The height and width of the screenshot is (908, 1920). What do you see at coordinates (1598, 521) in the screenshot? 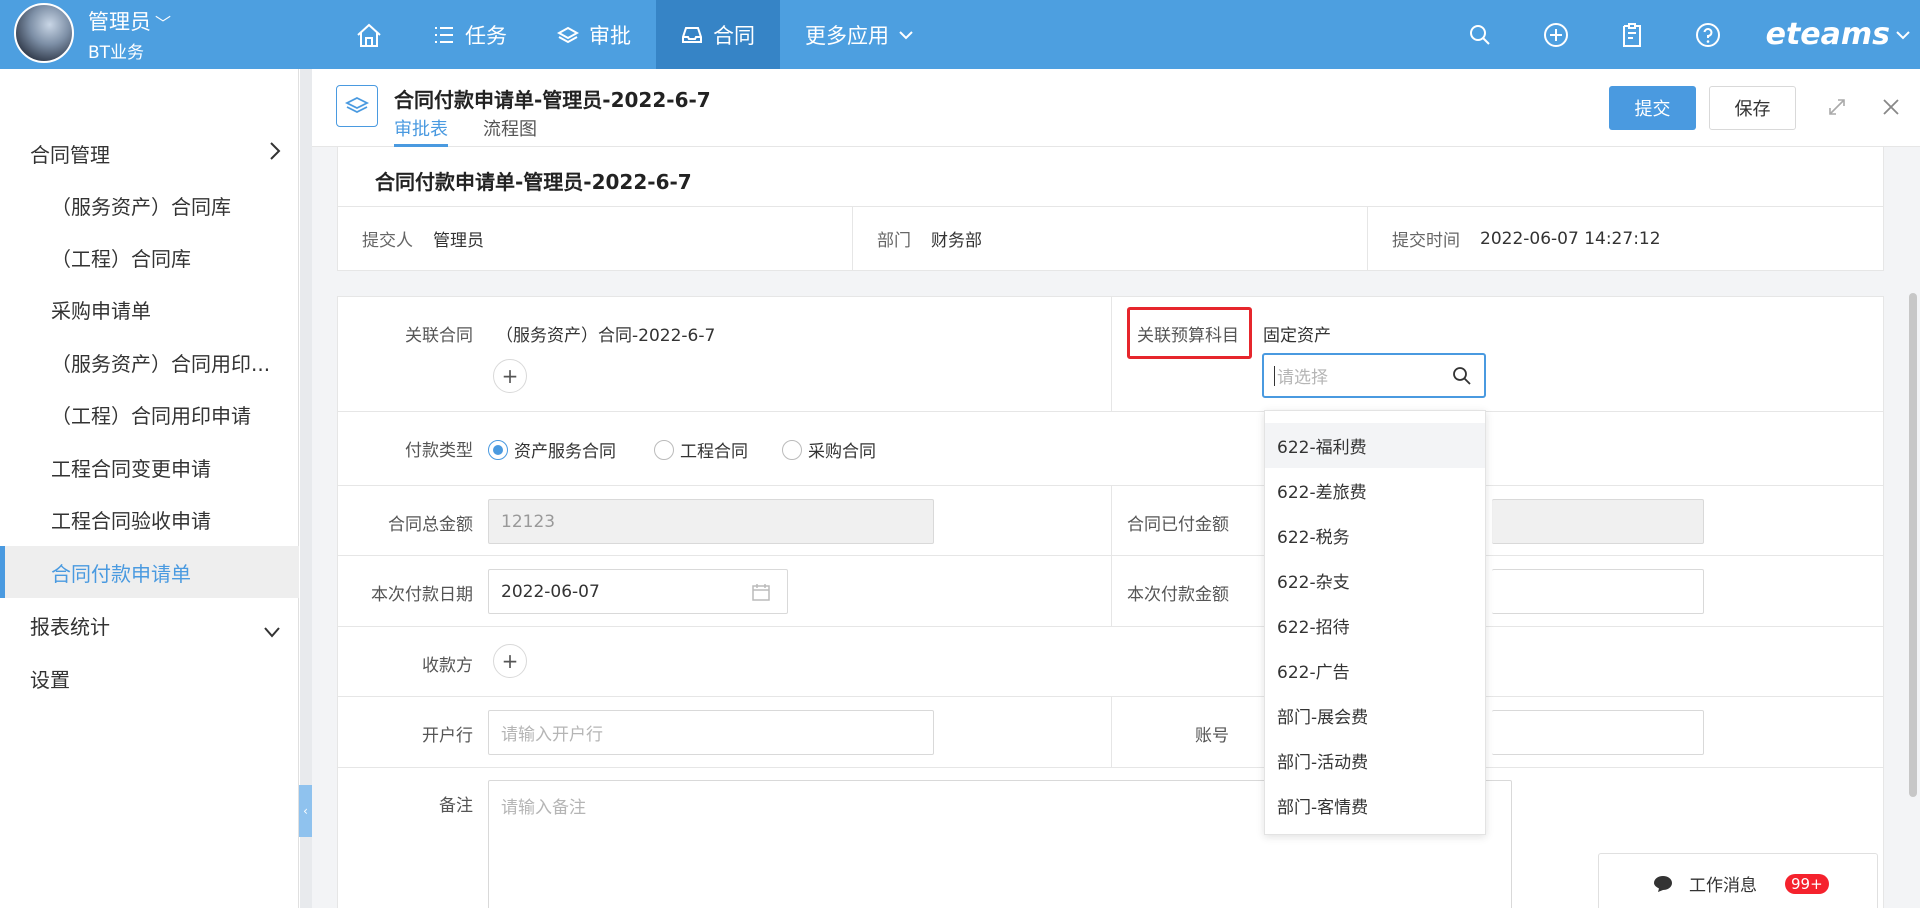
I see `paid-amount-input` at bounding box center [1598, 521].